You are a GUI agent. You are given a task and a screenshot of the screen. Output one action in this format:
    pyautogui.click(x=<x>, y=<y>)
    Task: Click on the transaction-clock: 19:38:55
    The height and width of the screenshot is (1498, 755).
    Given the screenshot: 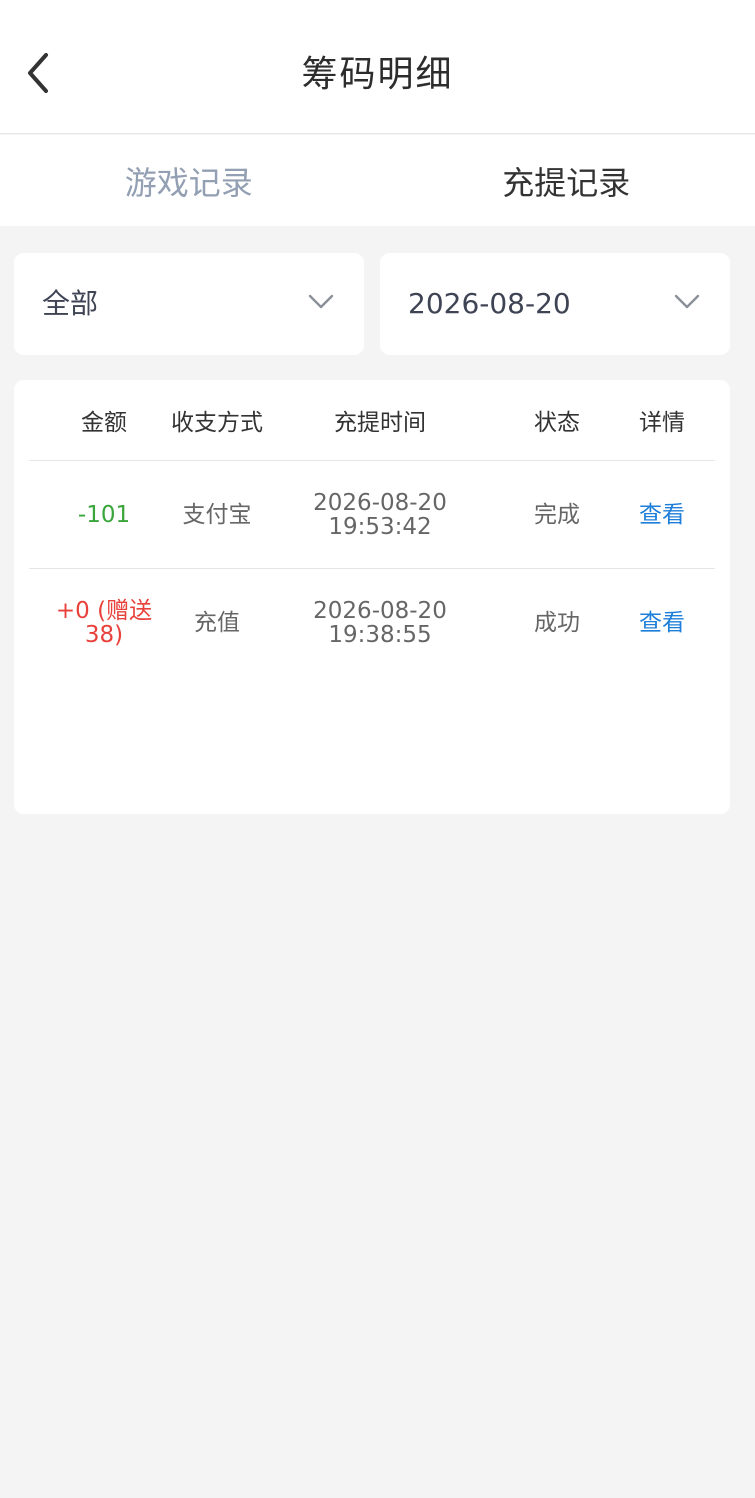 What is the action you would take?
    pyautogui.click(x=380, y=634)
    